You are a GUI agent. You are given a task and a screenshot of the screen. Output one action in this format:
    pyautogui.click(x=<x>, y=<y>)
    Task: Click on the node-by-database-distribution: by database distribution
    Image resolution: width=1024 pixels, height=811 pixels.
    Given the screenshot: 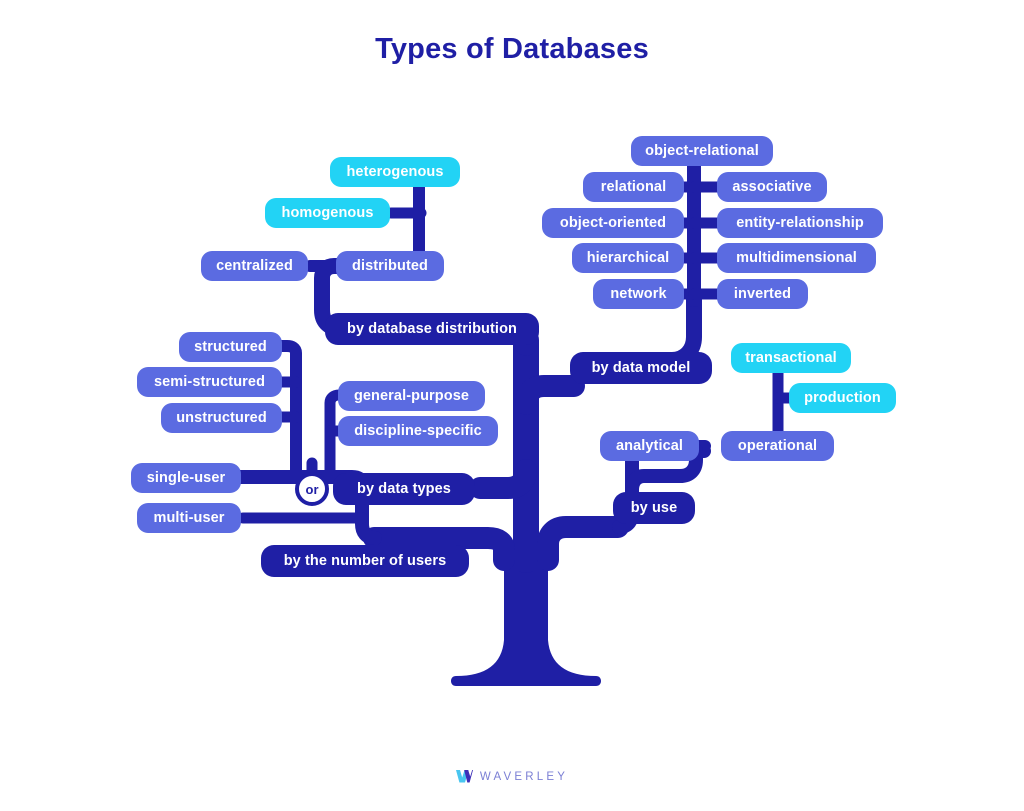 What is the action you would take?
    pyautogui.click(x=432, y=329)
    